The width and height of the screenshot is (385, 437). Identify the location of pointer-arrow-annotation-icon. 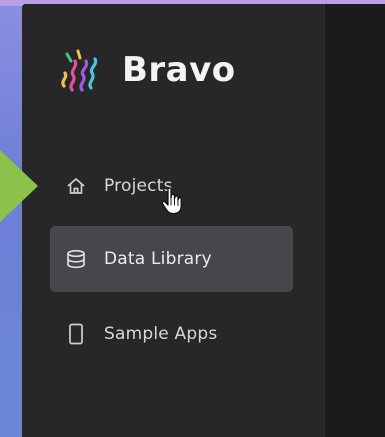
(19, 186).